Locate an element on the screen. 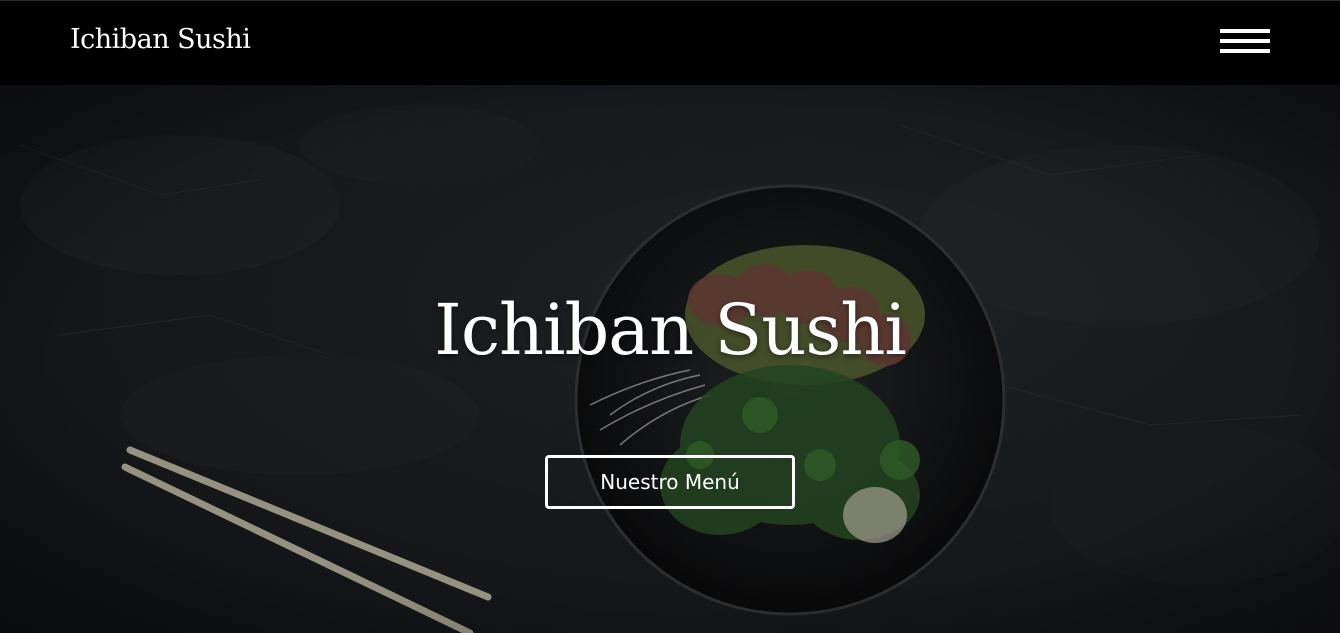  hero-title: Ichiban Sushi is located at coordinates (670, 330).